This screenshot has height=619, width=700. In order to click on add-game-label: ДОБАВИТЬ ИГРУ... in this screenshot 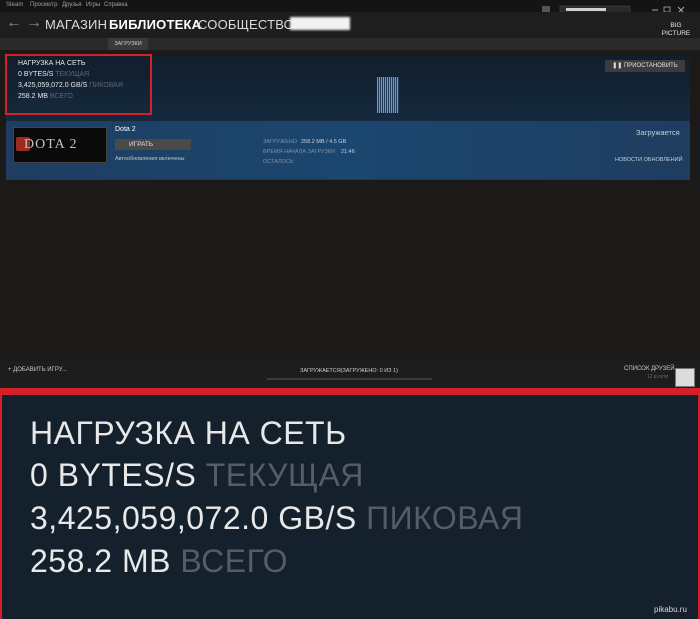, I will do `click(40, 370)`.